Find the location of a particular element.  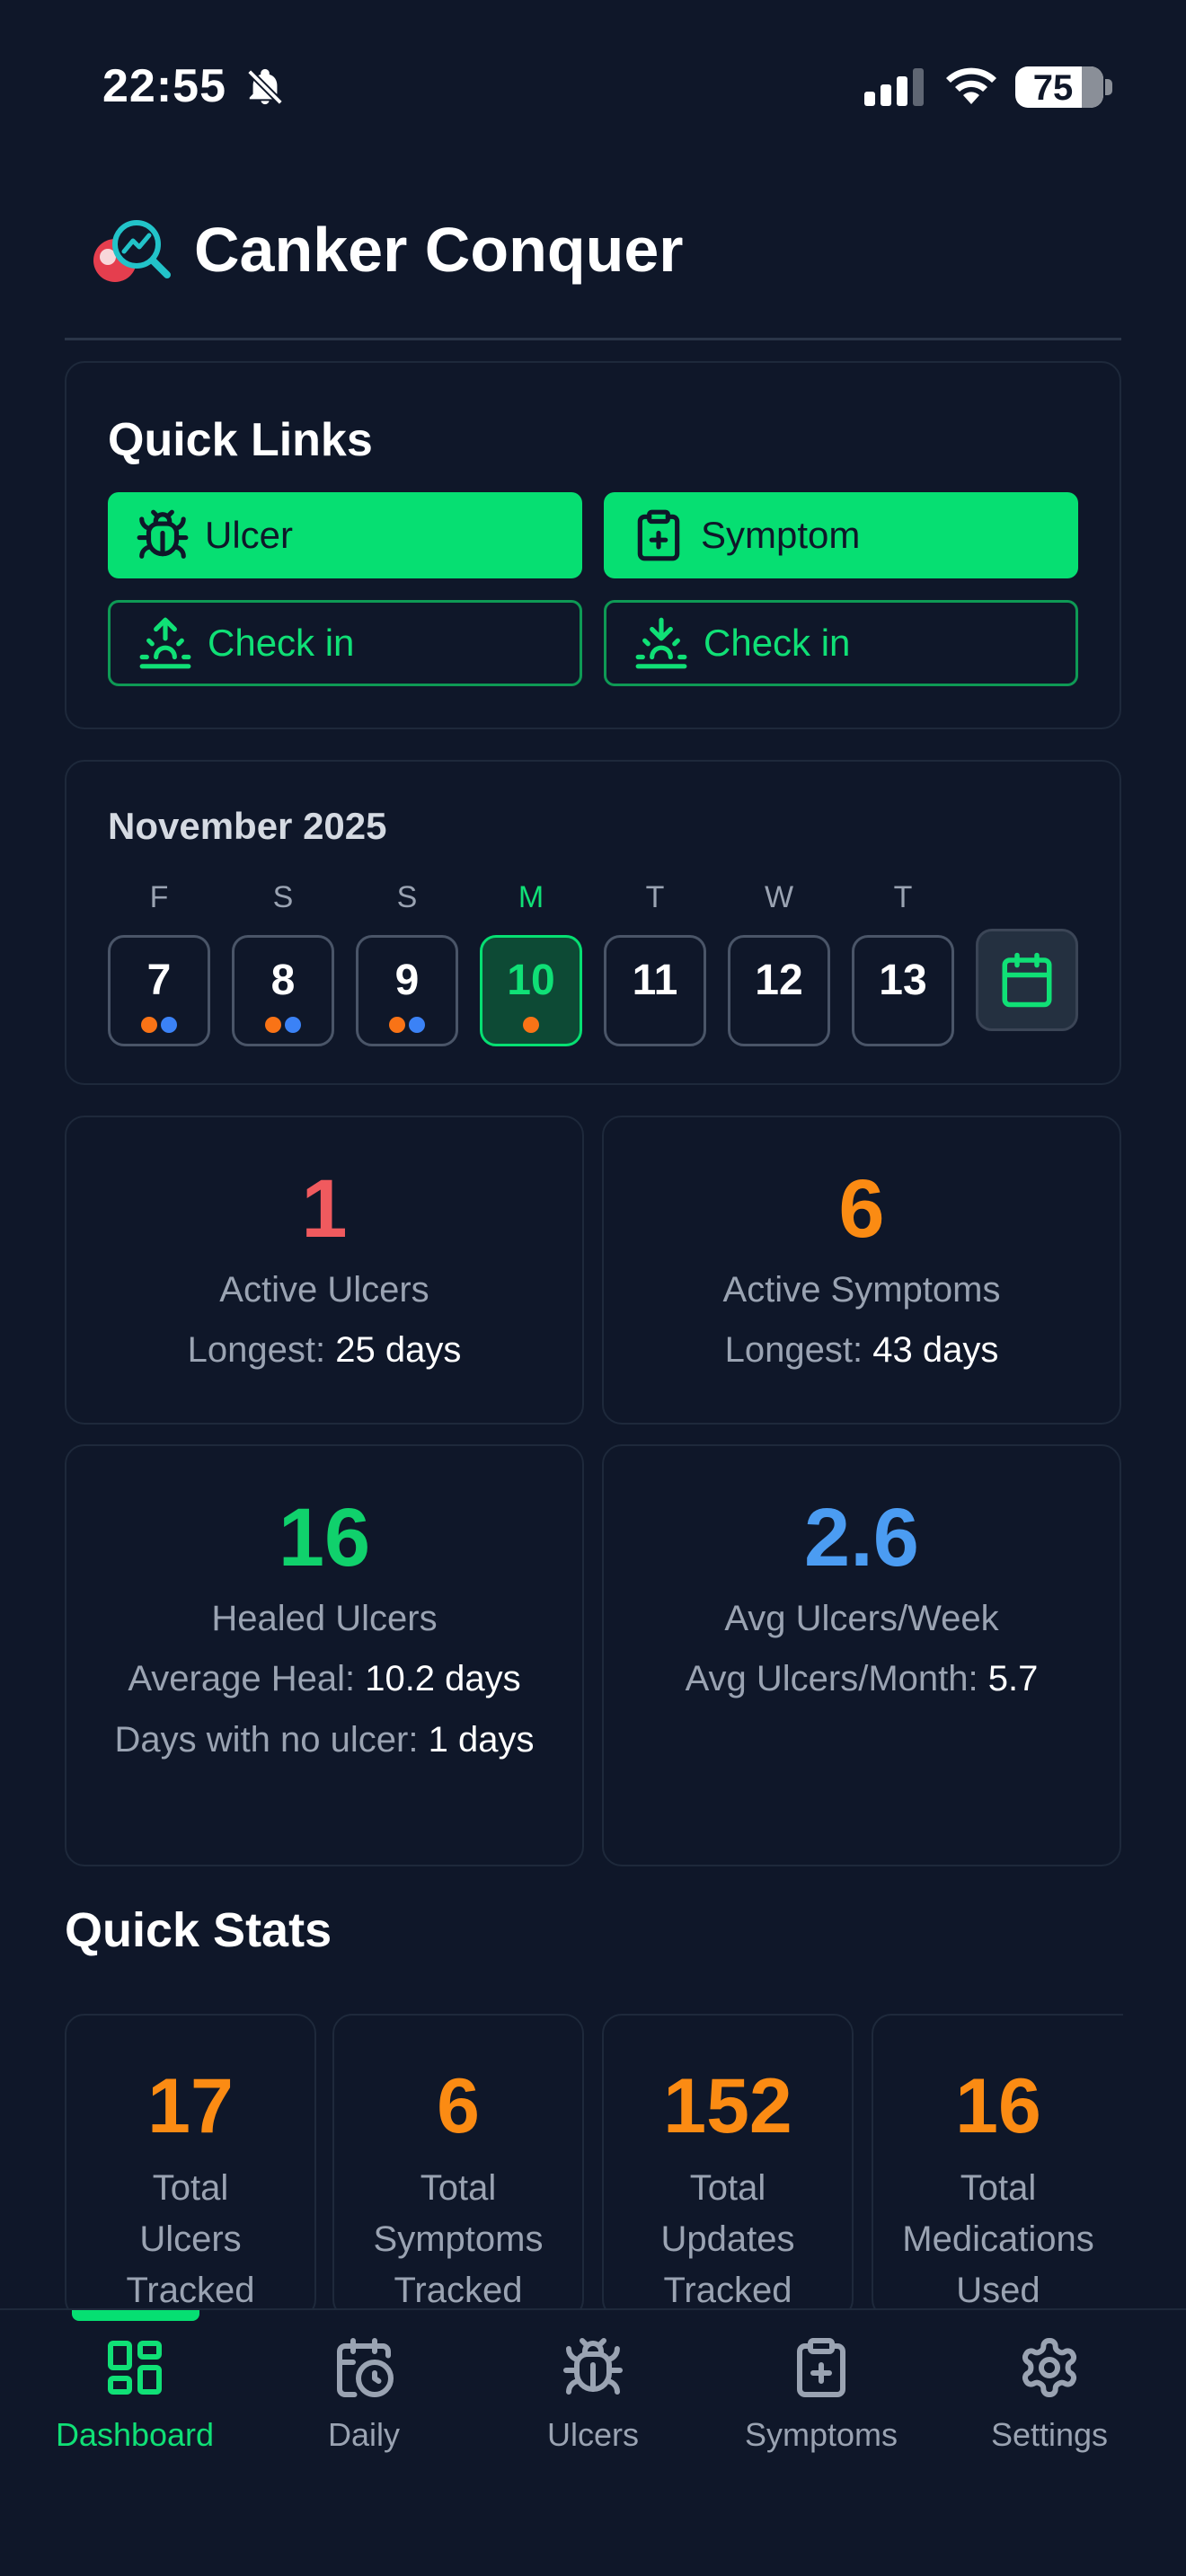

morning-check-in-button: Check in is located at coordinates (345, 643).